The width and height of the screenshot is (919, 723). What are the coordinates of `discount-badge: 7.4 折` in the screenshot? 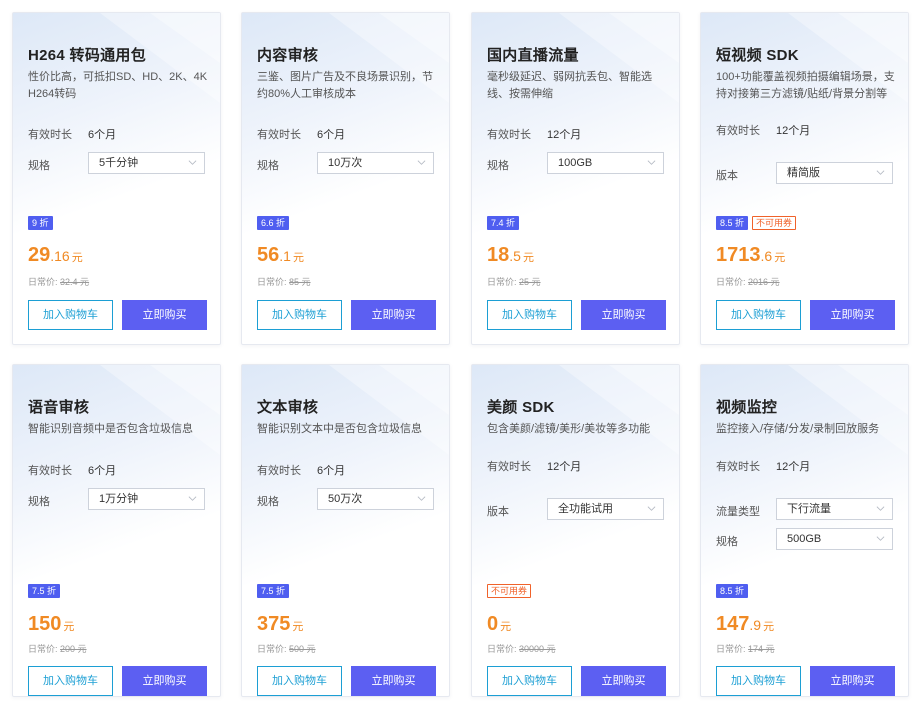 It's located at (503, 223).